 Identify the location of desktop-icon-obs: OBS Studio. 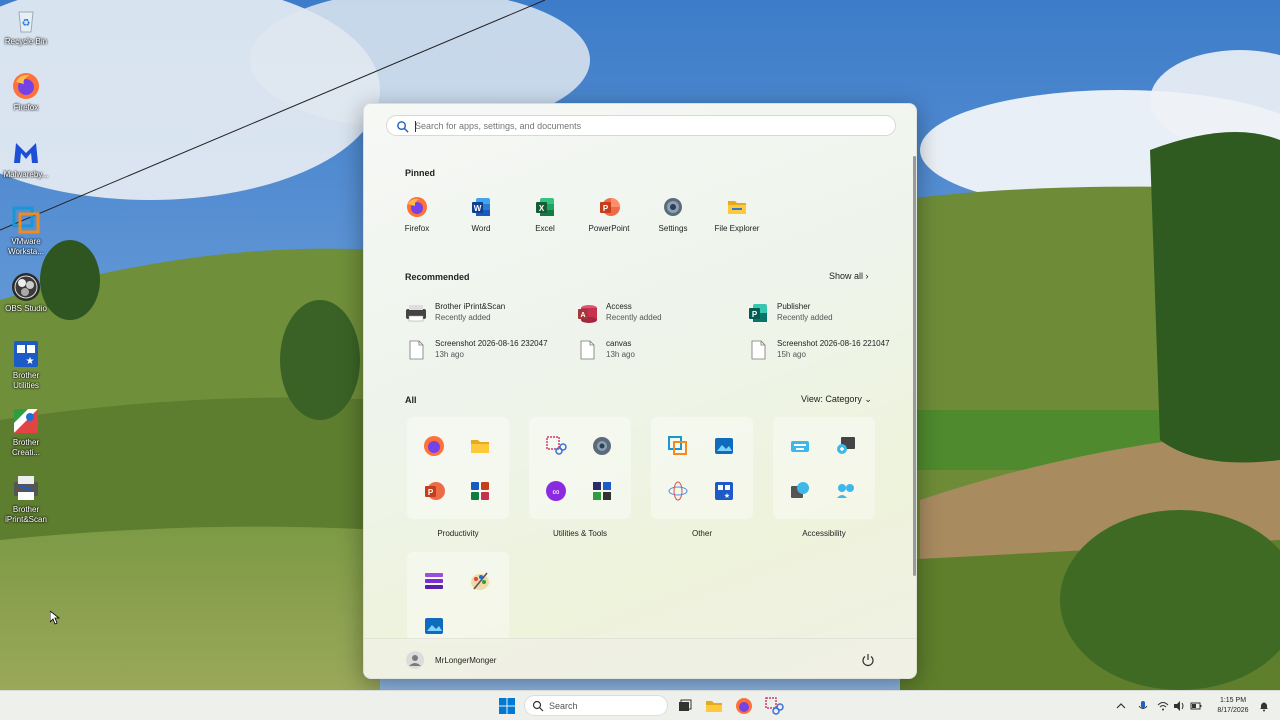
(26, 292).